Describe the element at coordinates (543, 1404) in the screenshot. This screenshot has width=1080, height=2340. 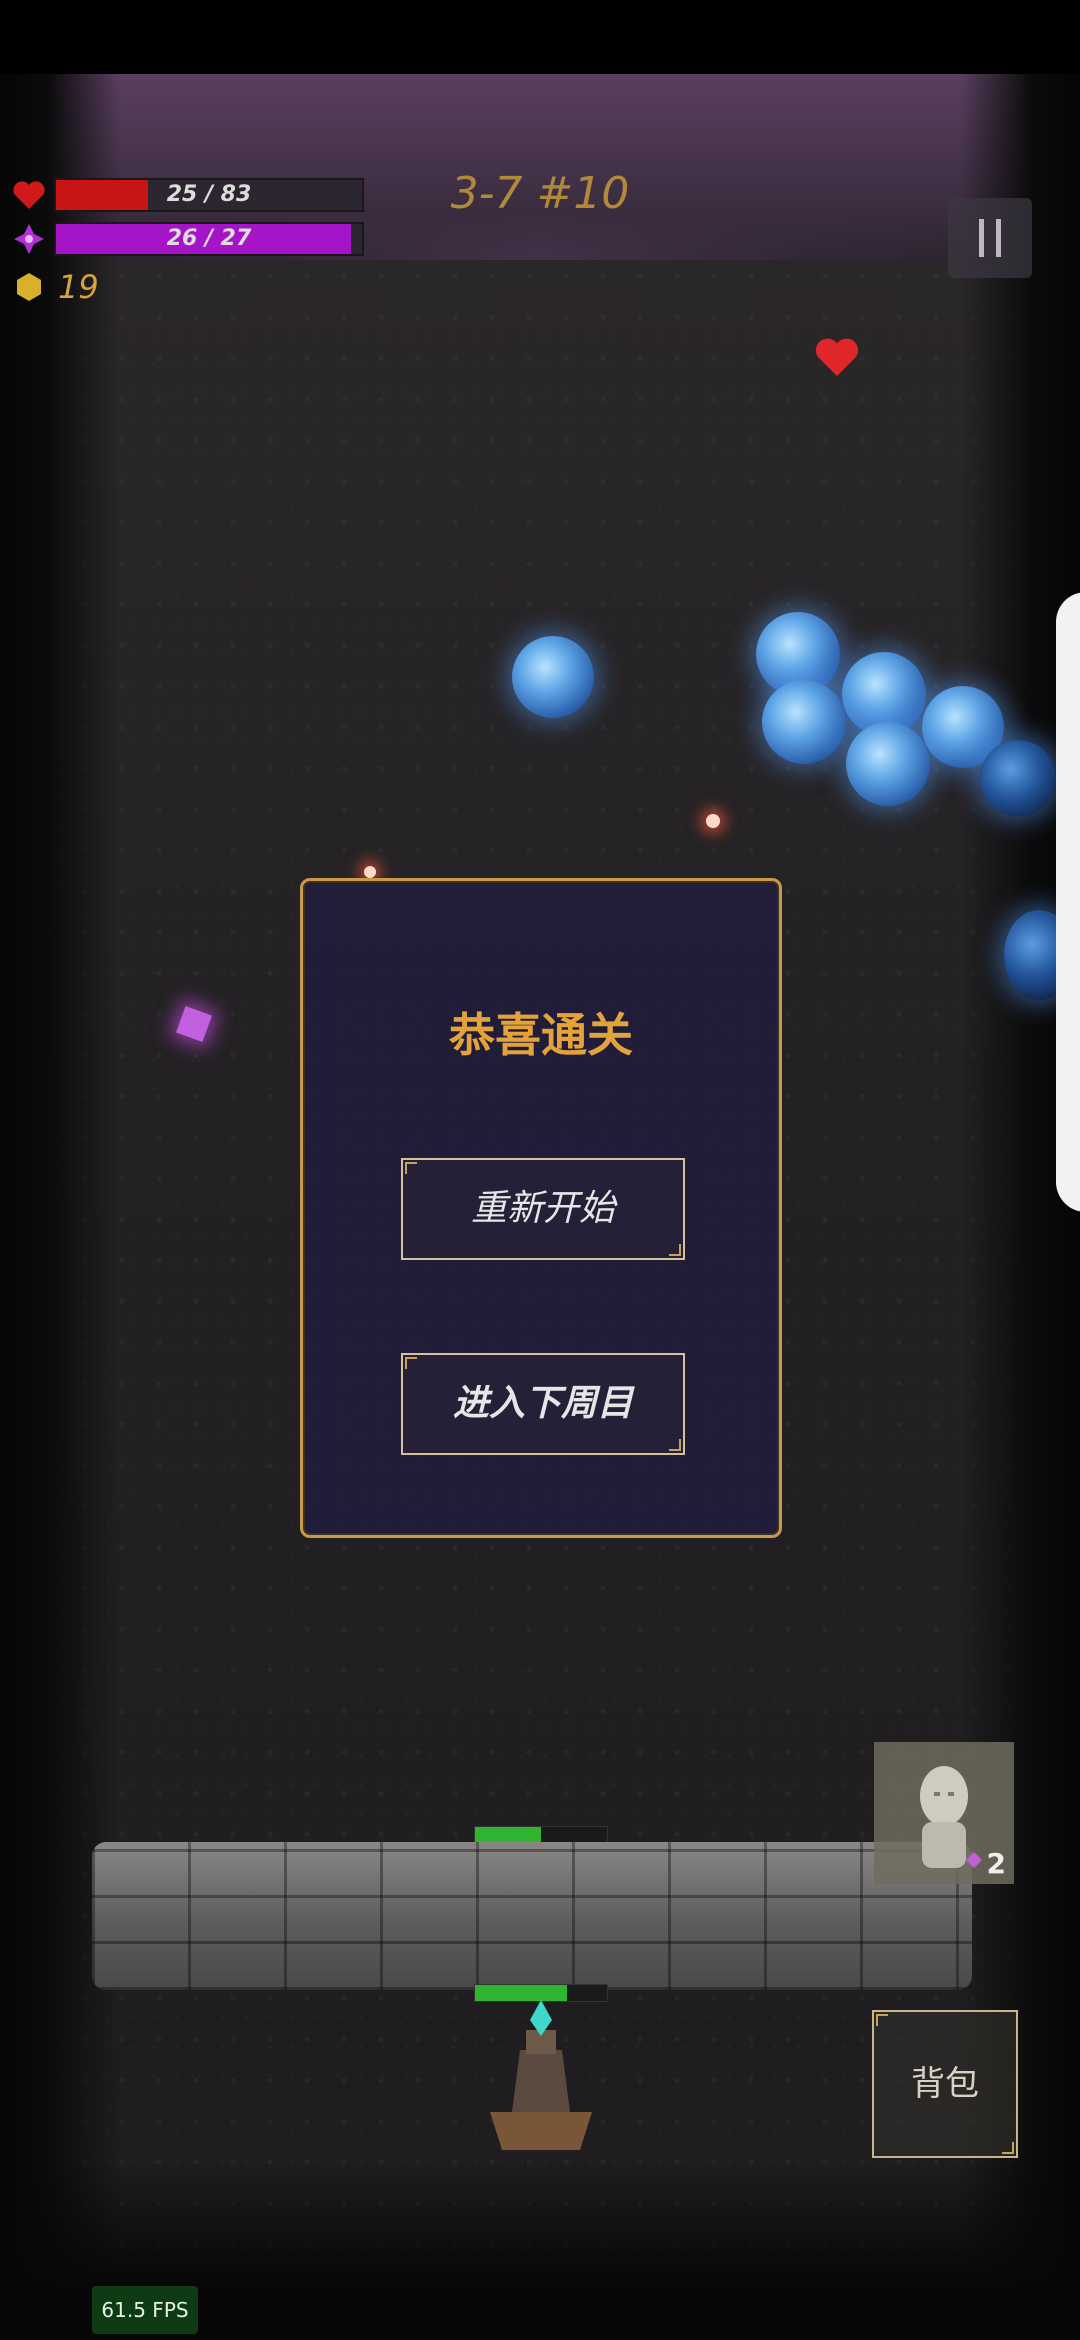
I see `next-cycle-button: 进入下周目` at that location.